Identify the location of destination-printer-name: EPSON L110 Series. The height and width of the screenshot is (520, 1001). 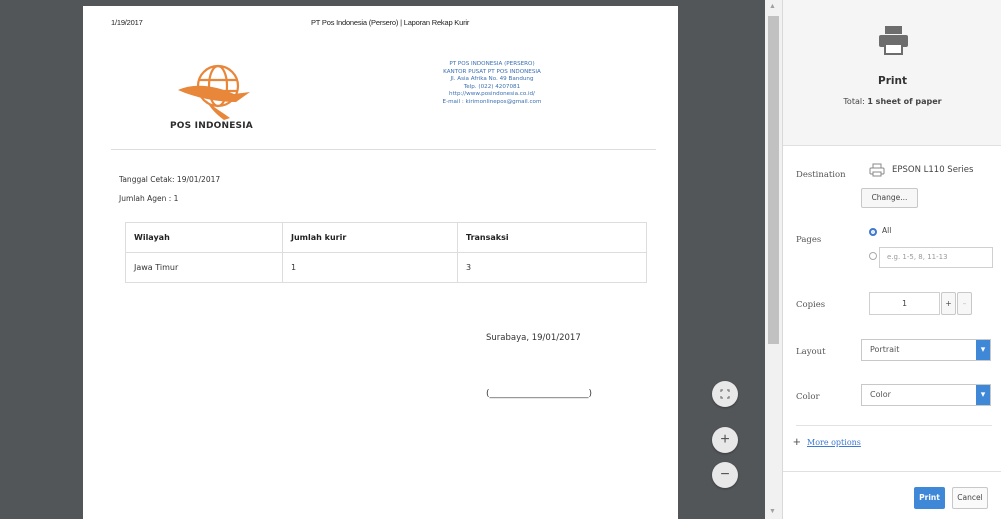
(933, 170).